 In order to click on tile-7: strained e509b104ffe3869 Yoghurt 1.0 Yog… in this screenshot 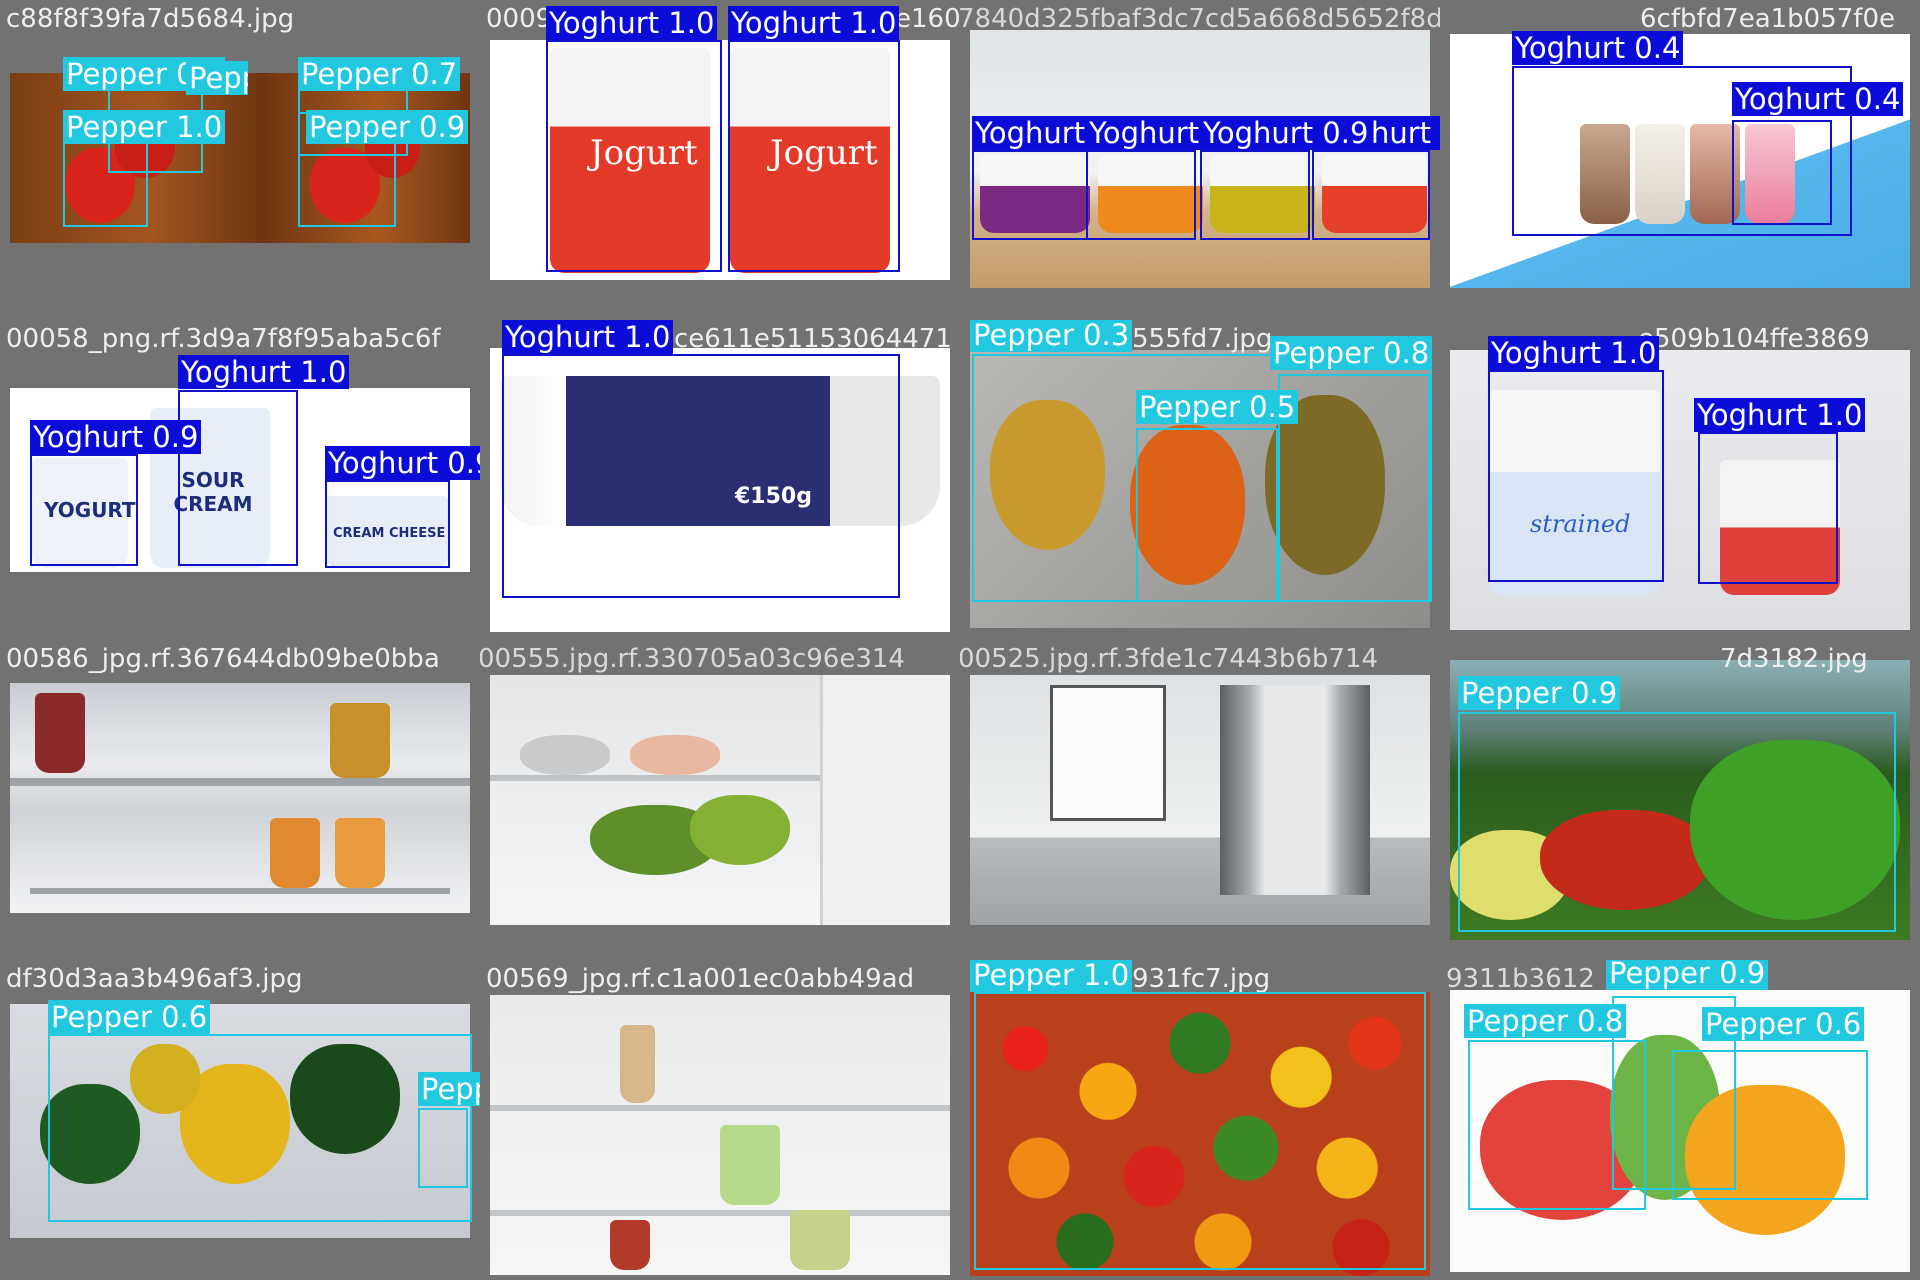, I will do `click(1680, 480)`.